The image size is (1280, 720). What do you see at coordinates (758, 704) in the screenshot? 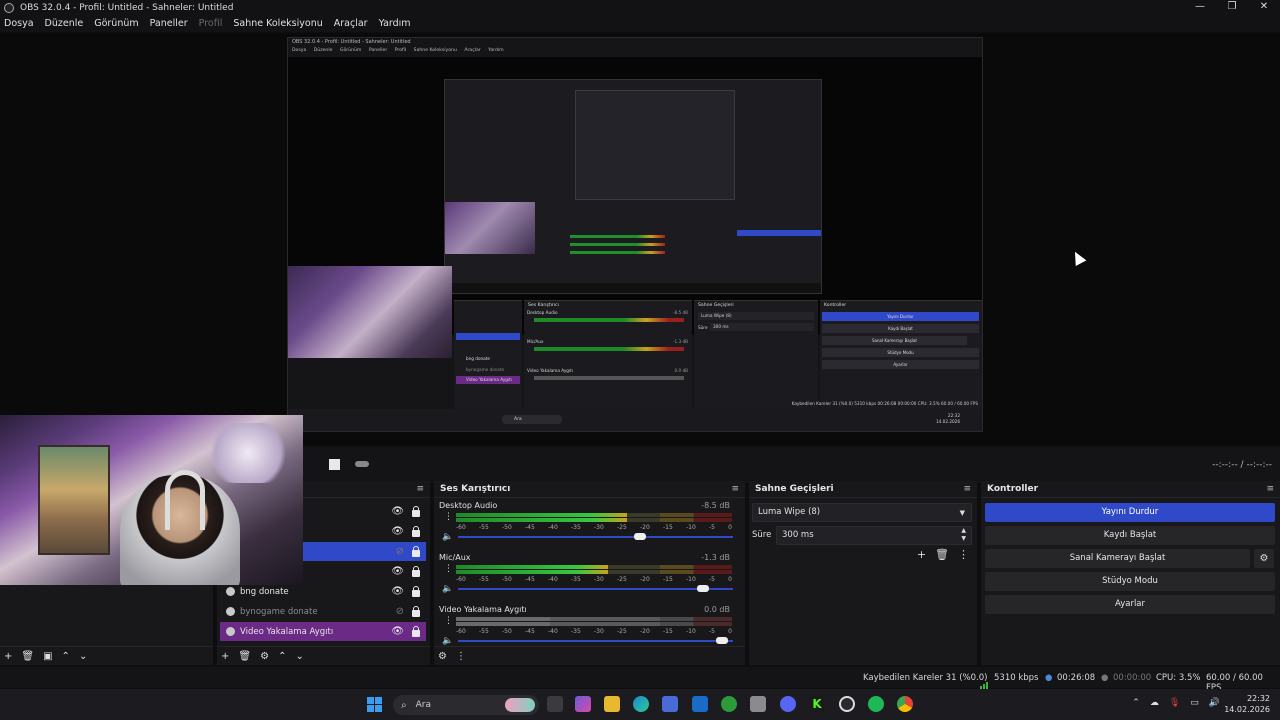
I see `settings-icon` at bounding box center [758, 704].